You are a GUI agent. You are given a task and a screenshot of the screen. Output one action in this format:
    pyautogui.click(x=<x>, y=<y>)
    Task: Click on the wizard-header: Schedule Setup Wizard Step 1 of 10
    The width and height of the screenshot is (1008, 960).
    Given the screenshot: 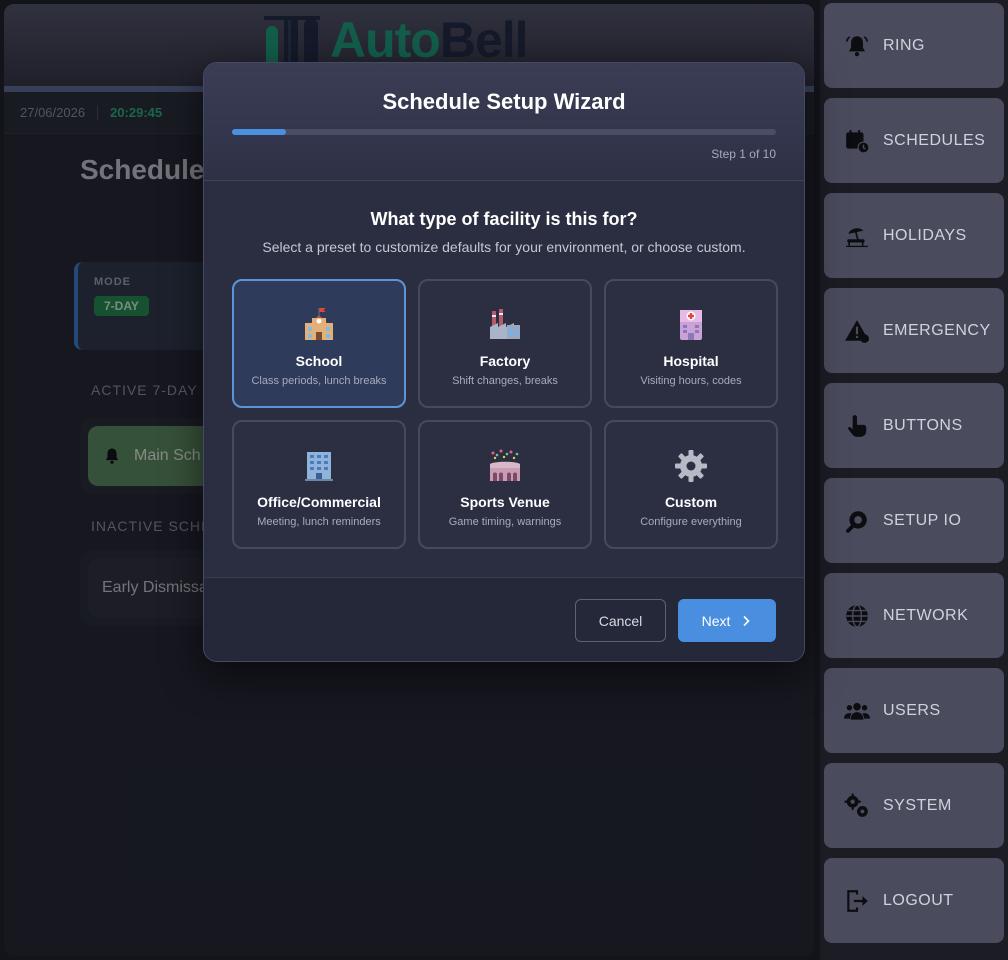 What is the action you would take?
    pyautogui.click(x=504, y=122)
    